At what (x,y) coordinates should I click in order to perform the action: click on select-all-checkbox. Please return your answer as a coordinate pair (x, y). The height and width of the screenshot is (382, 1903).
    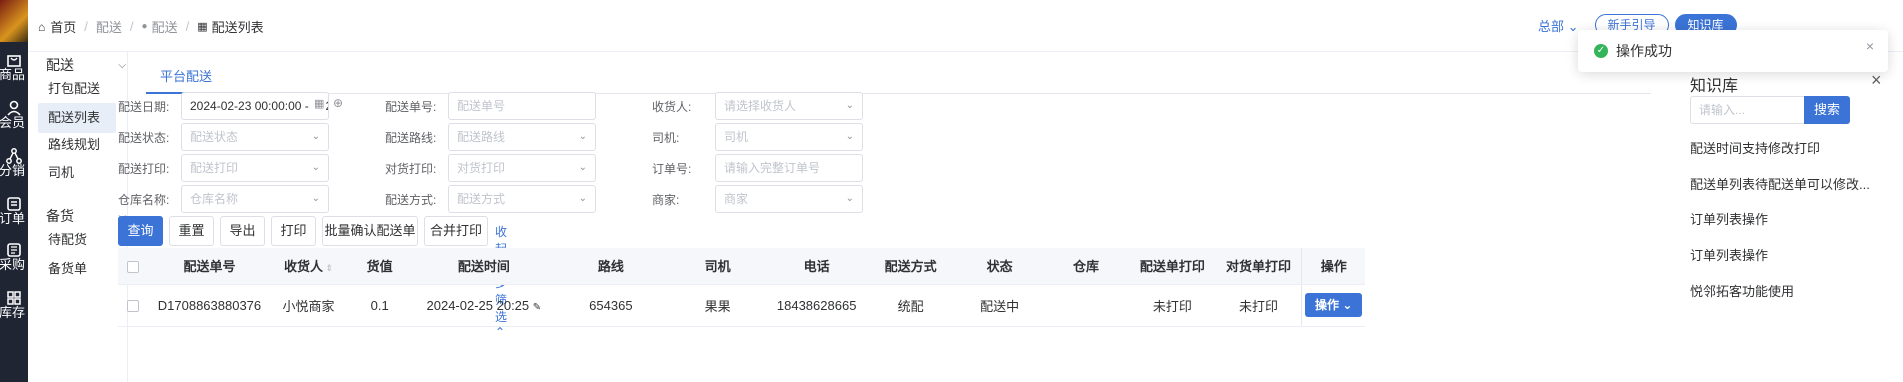
    Looking at the image, I should click on (133, 266).